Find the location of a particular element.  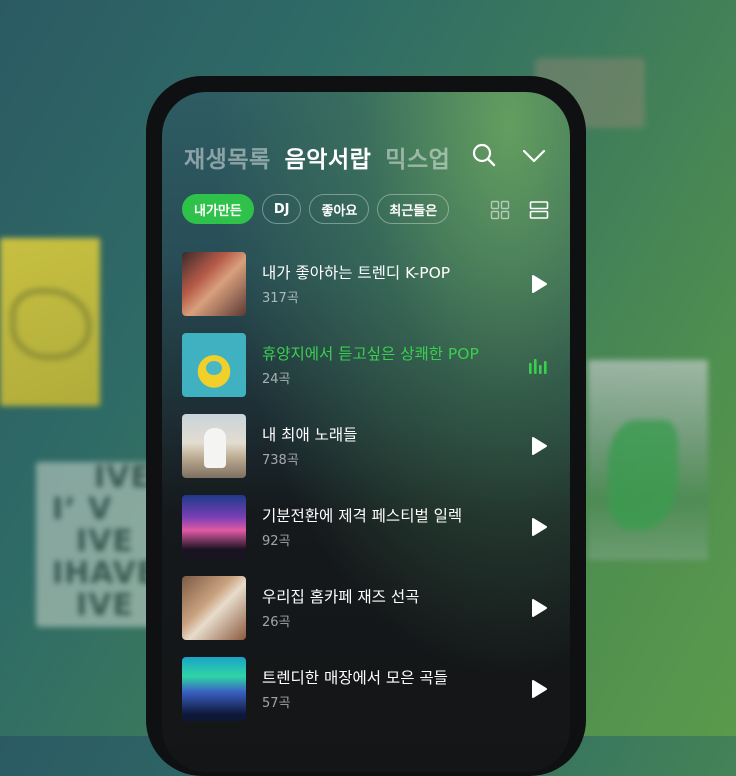

list-view-icon is located at coordinates (539, 212).